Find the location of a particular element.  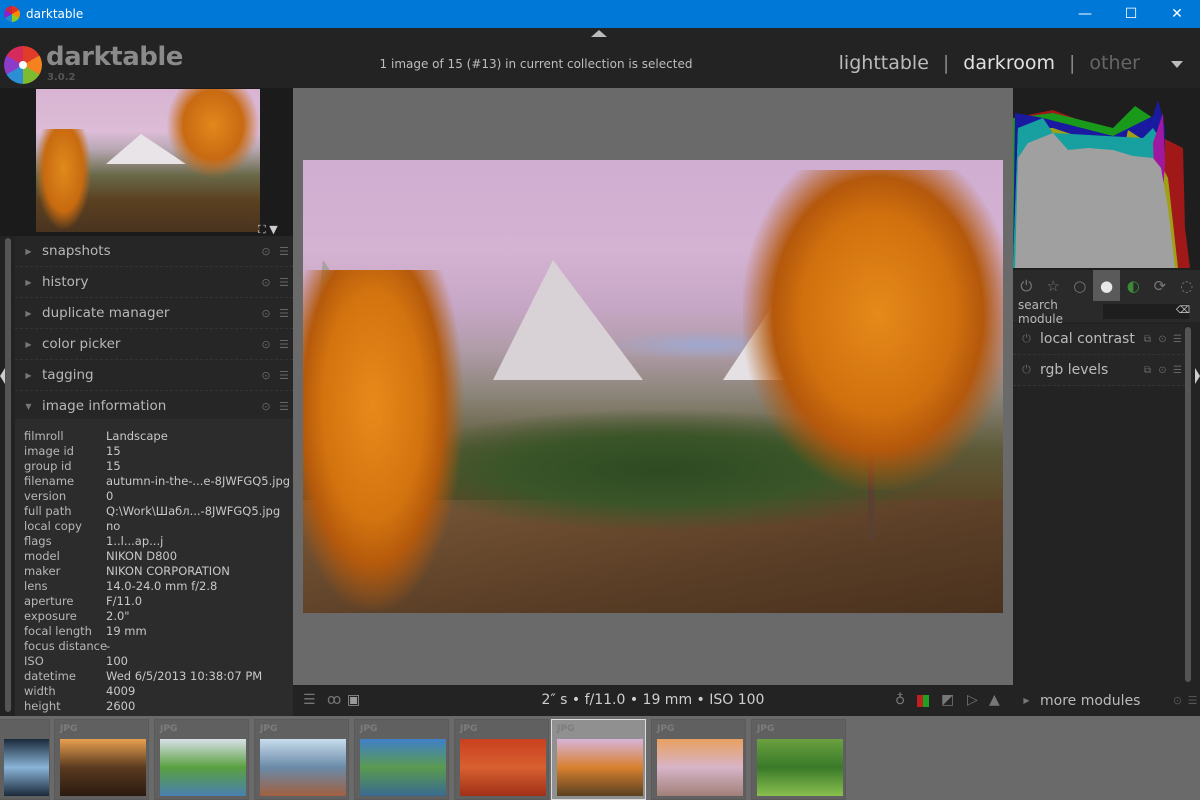

module-rgb-levels: ⏻ rgb levels ⧉ ⊙ ☰ is located at coordinates (1099, 370).